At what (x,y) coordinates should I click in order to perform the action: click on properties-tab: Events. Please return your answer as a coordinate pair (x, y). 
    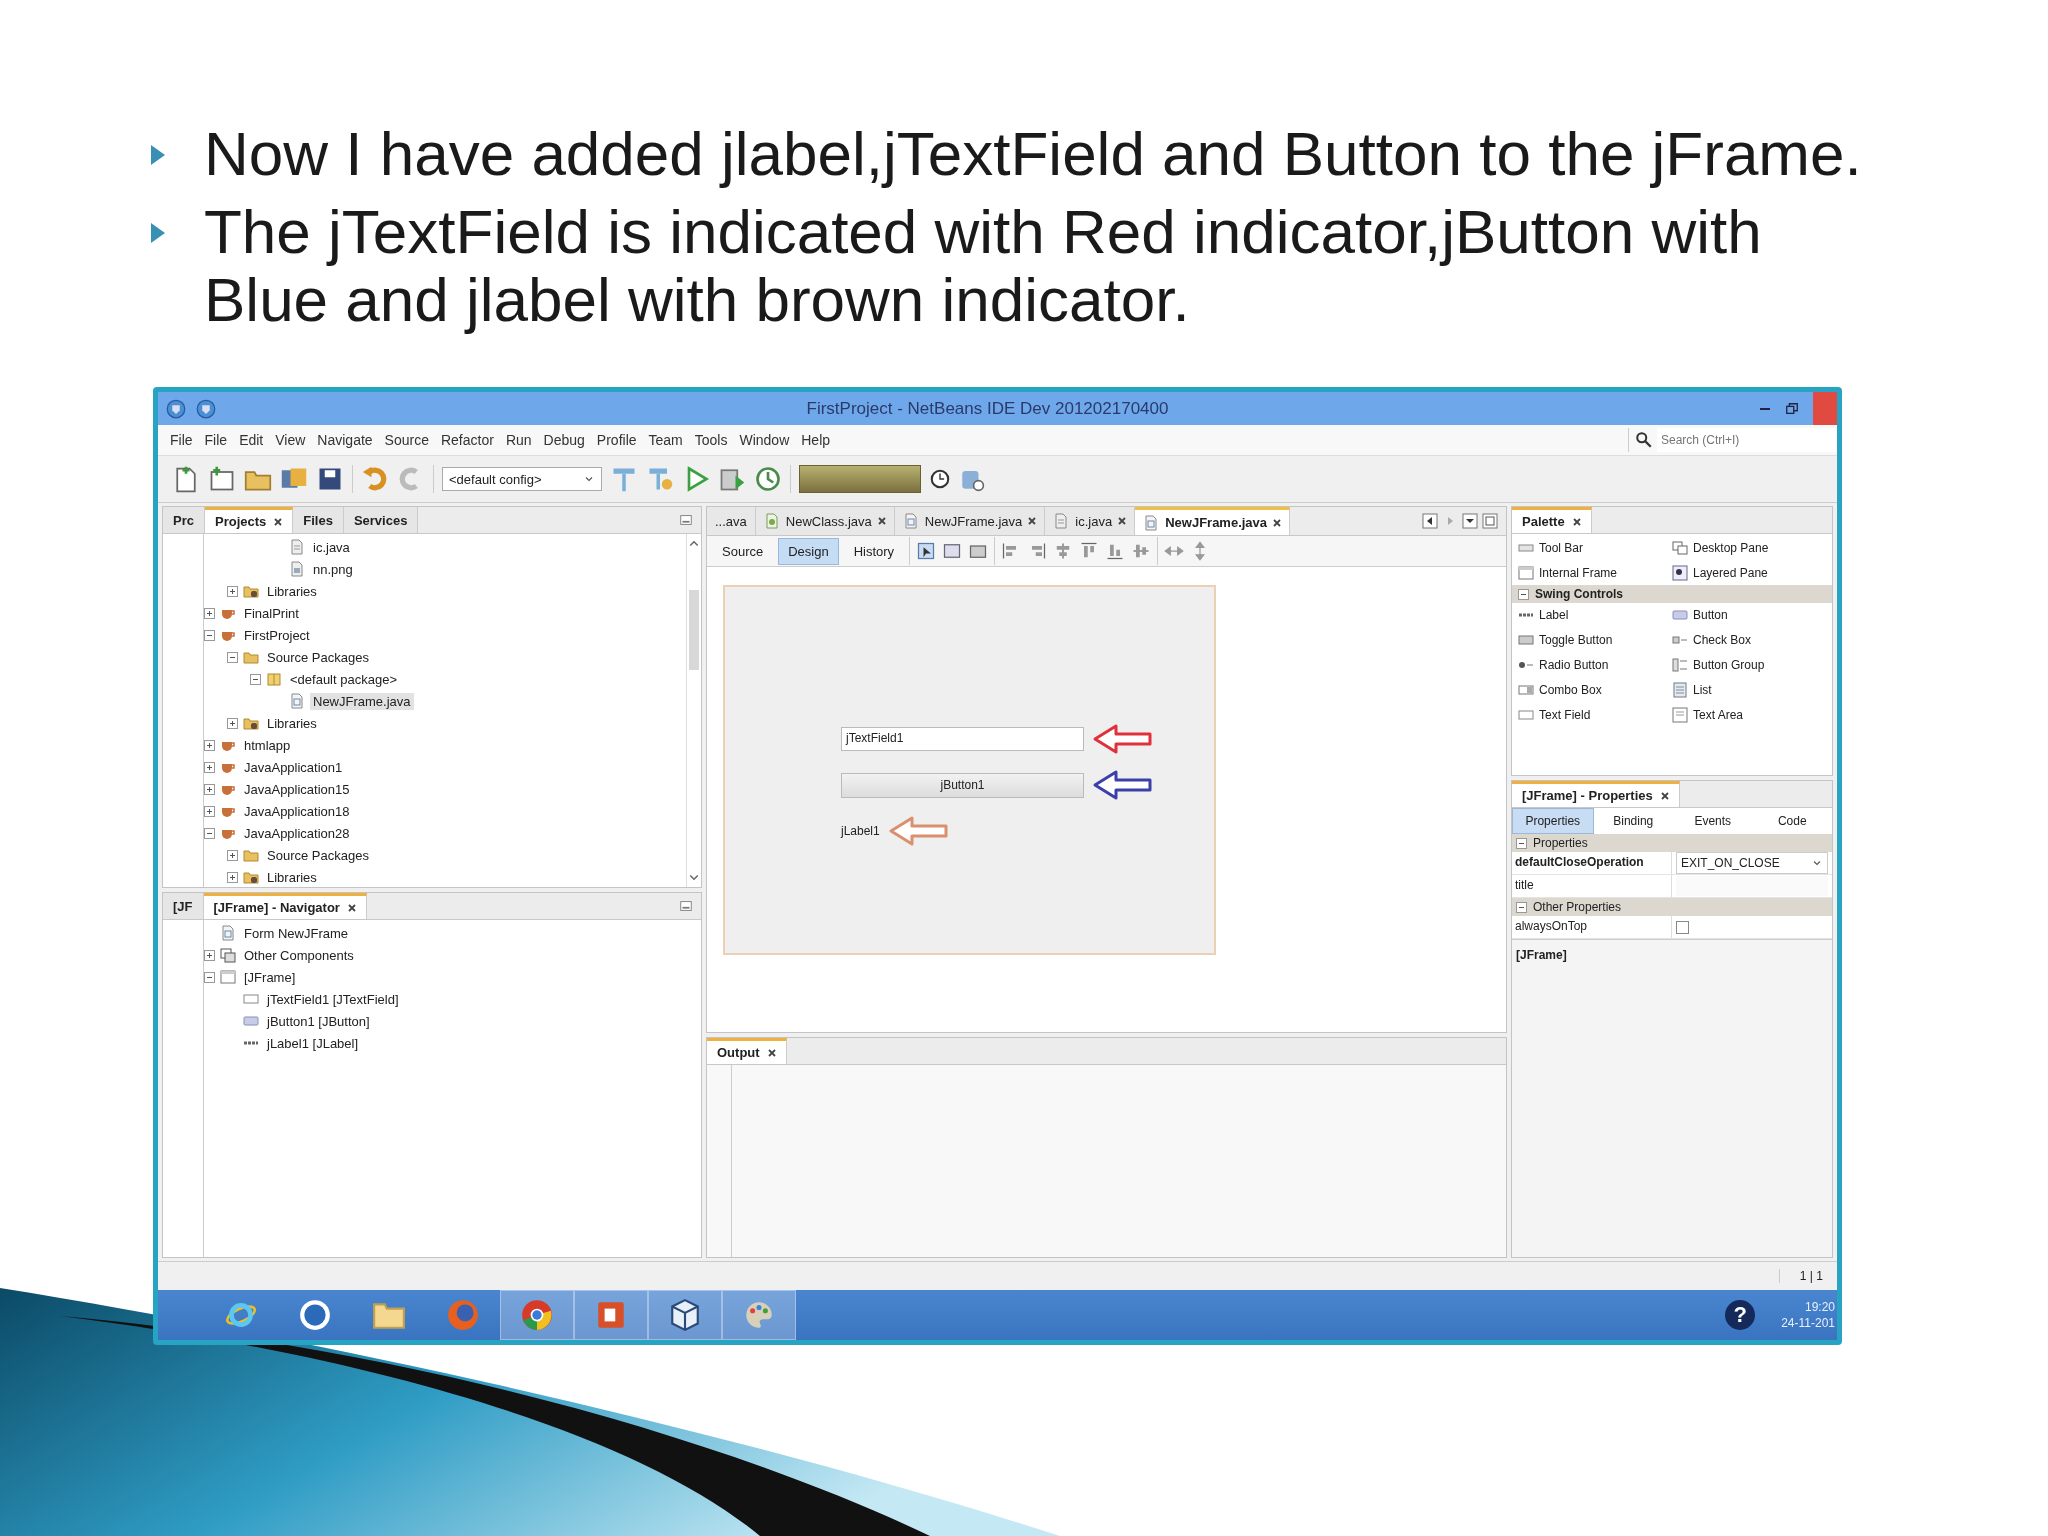
    Looking at the image, I should click on (1713, 821).